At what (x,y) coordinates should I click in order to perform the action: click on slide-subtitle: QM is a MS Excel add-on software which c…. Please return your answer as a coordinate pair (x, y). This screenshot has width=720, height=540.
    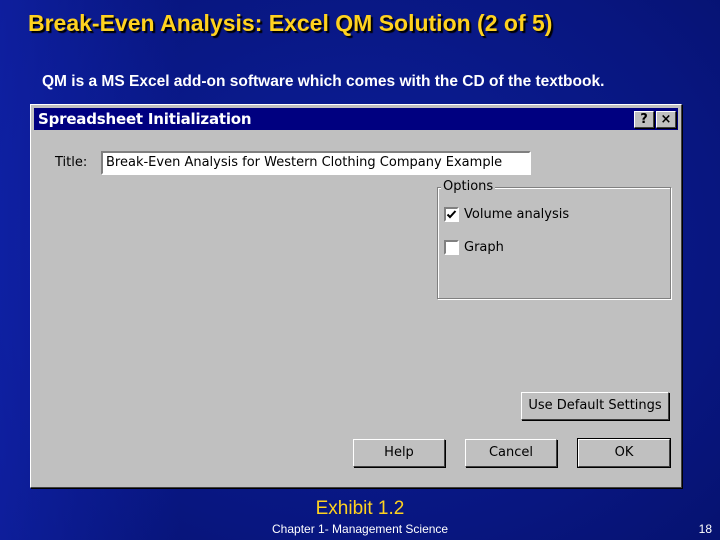
    Looking at the image, I should click on (323, 81).